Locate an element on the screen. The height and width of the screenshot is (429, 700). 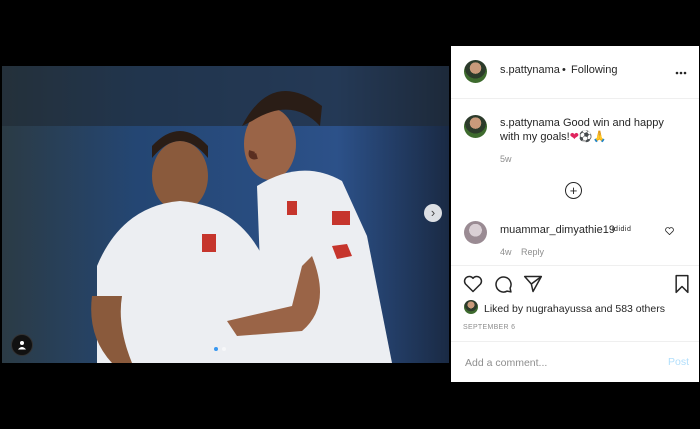
caption-author-avatar is located at coordinates (475, 126).